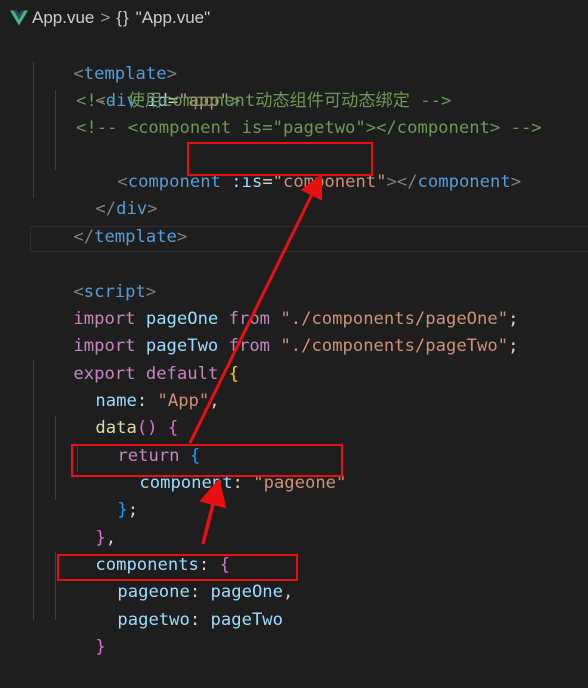  Describe the element at coordinates (255, 308) in the screenshot. I see `arrow-to-is-binding` at that location.